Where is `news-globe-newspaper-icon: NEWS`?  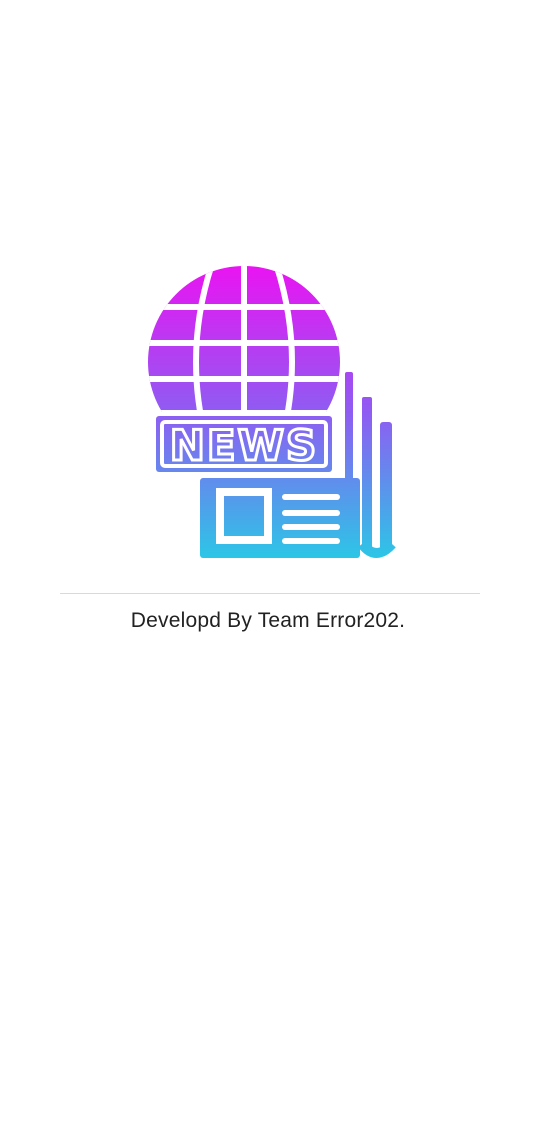
news-globe-newspaper-icon: NEWS is located at coordinates (272, 412).